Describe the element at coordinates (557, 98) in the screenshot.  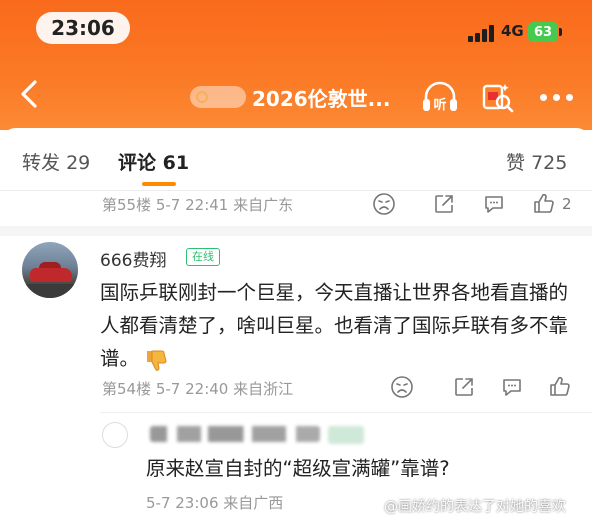
I see `more-button` at that location.